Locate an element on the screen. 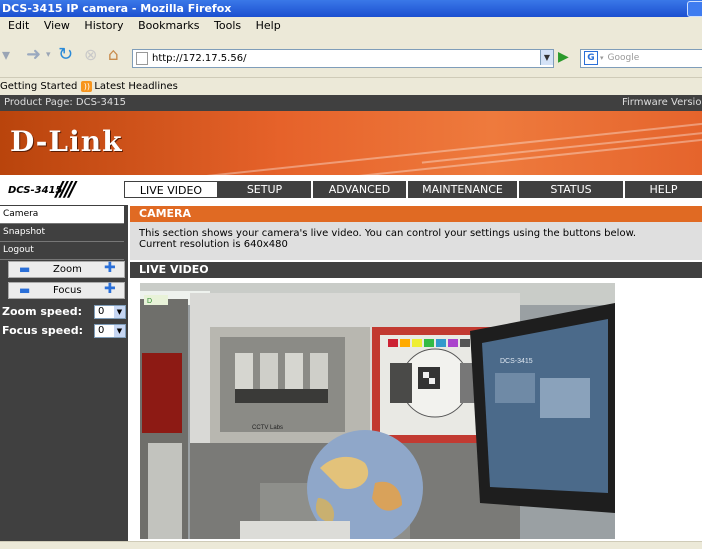  model-slashes-icon: //// is located at coordinates (66, 189).